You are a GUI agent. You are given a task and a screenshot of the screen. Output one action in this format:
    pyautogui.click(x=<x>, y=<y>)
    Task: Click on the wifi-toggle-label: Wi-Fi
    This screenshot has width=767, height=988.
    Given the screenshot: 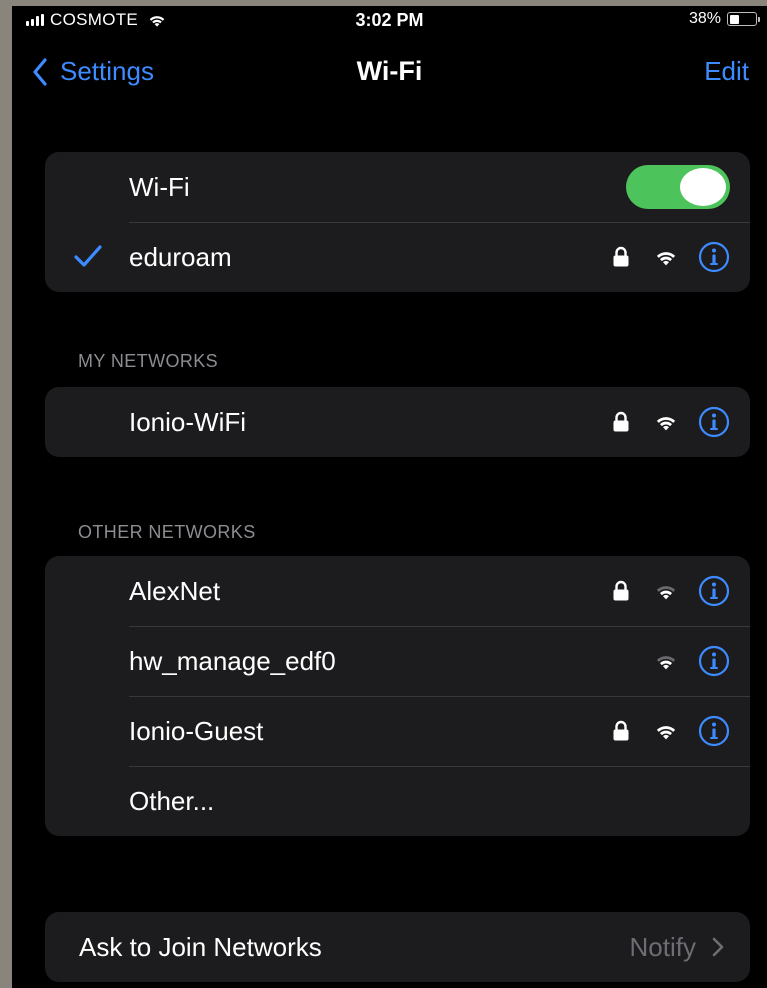 What is the action you would take?
    pyautogui.click(x=159, y=186)
    